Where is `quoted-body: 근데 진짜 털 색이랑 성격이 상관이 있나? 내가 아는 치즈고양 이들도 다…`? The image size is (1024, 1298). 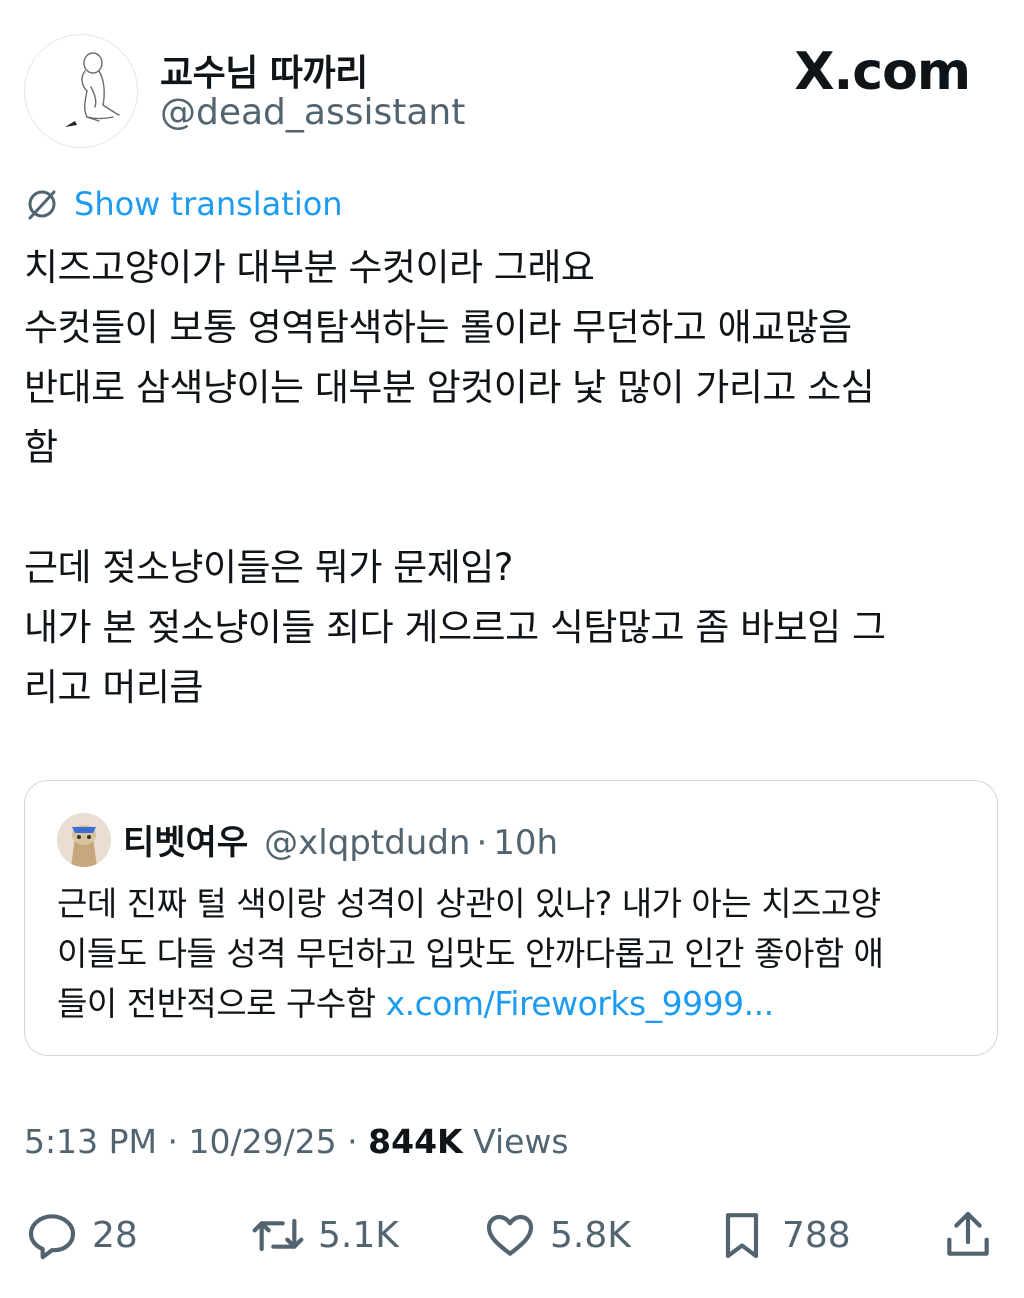
quoted-body: 근데 진짜 털 색이랑 성격이 상관이 있나? 내가 아는 치즈고양 이들도 다… is located at coordinates (512, 954).